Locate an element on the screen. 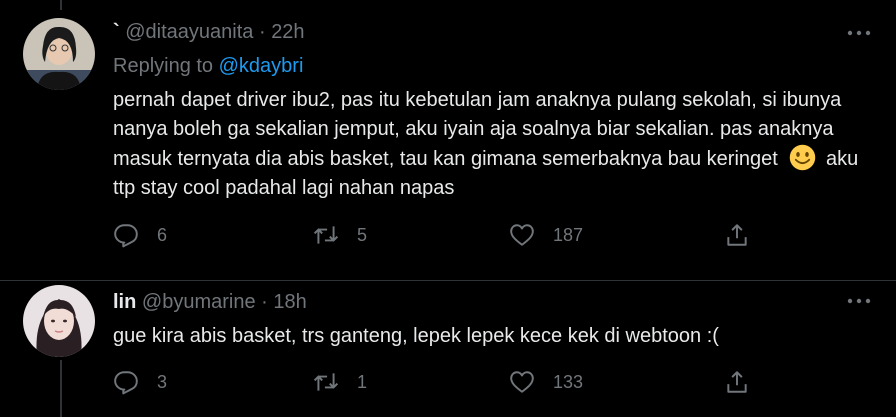  like-count: 133 is located at coordinates (568, 381).